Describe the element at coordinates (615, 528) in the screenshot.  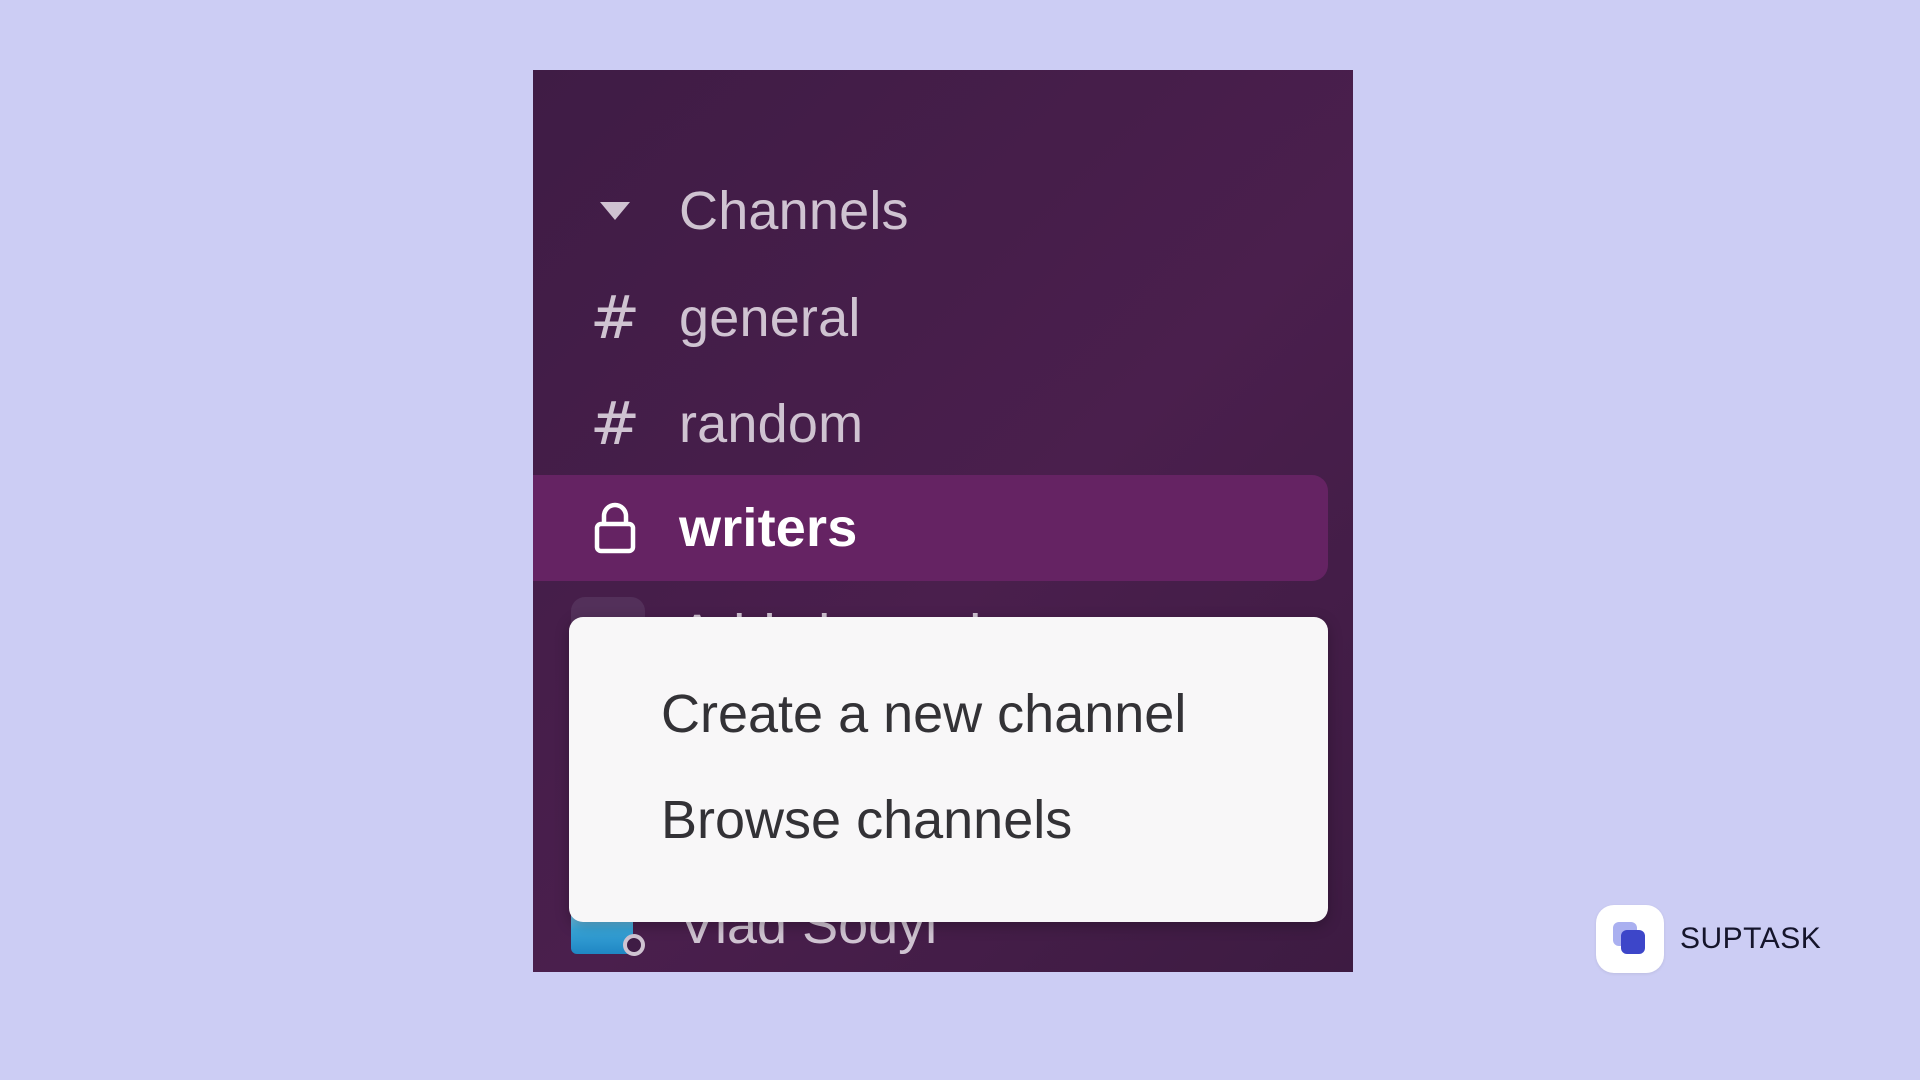
I see `lock-icon` at that location.